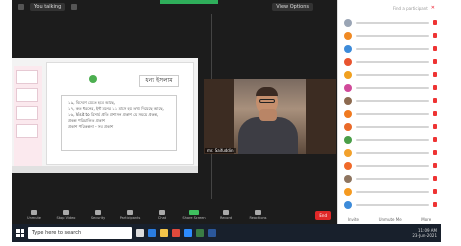  What do you see at coordinates (91, 126) in the screenshot?
I see `slide-line: প্রকাশ পরিকল্পনা - সব প্রকাশ` at bounding box center [91, 126].